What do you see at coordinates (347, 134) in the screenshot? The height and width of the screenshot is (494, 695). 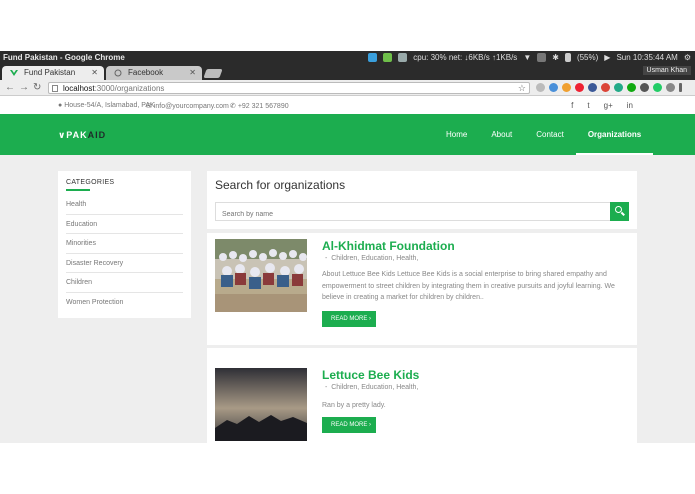 I see `site-header: ∨PAKAID Home About Contact Organizations` at bounding box center [347, 134].